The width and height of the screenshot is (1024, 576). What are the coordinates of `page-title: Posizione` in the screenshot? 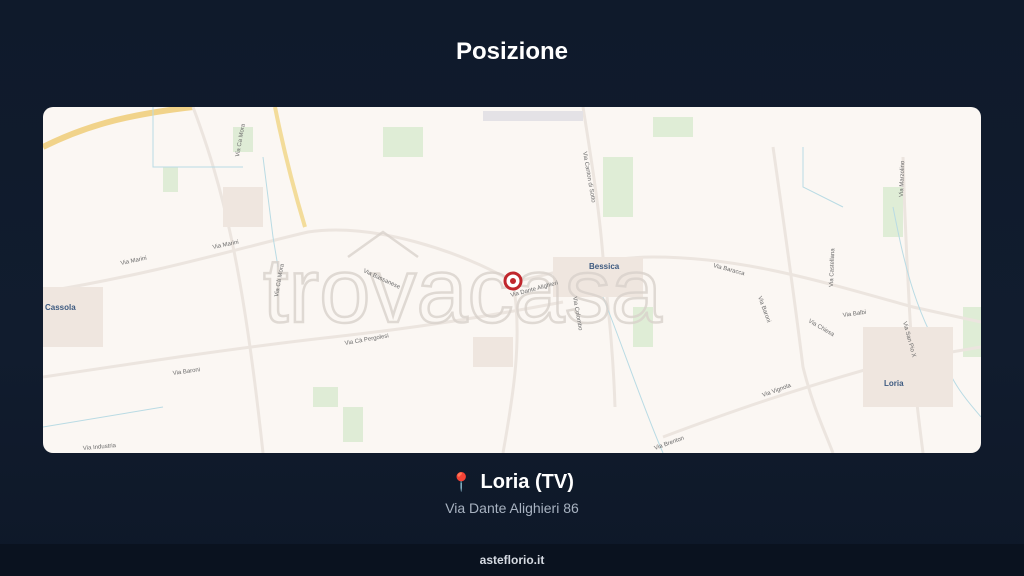 It's located at (512, 51).